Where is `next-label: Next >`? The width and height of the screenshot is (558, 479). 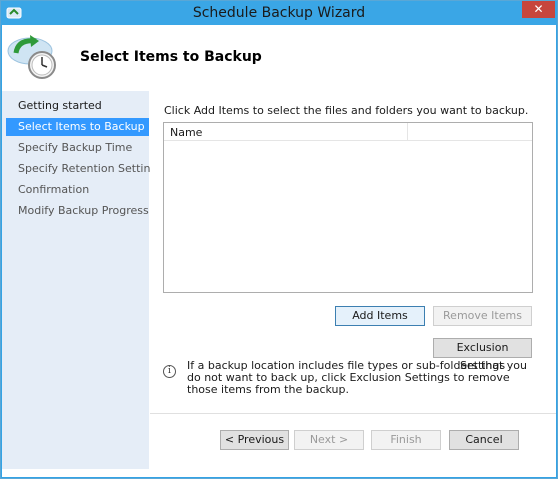
next-label: Next > is located at coordinates (329, 439).